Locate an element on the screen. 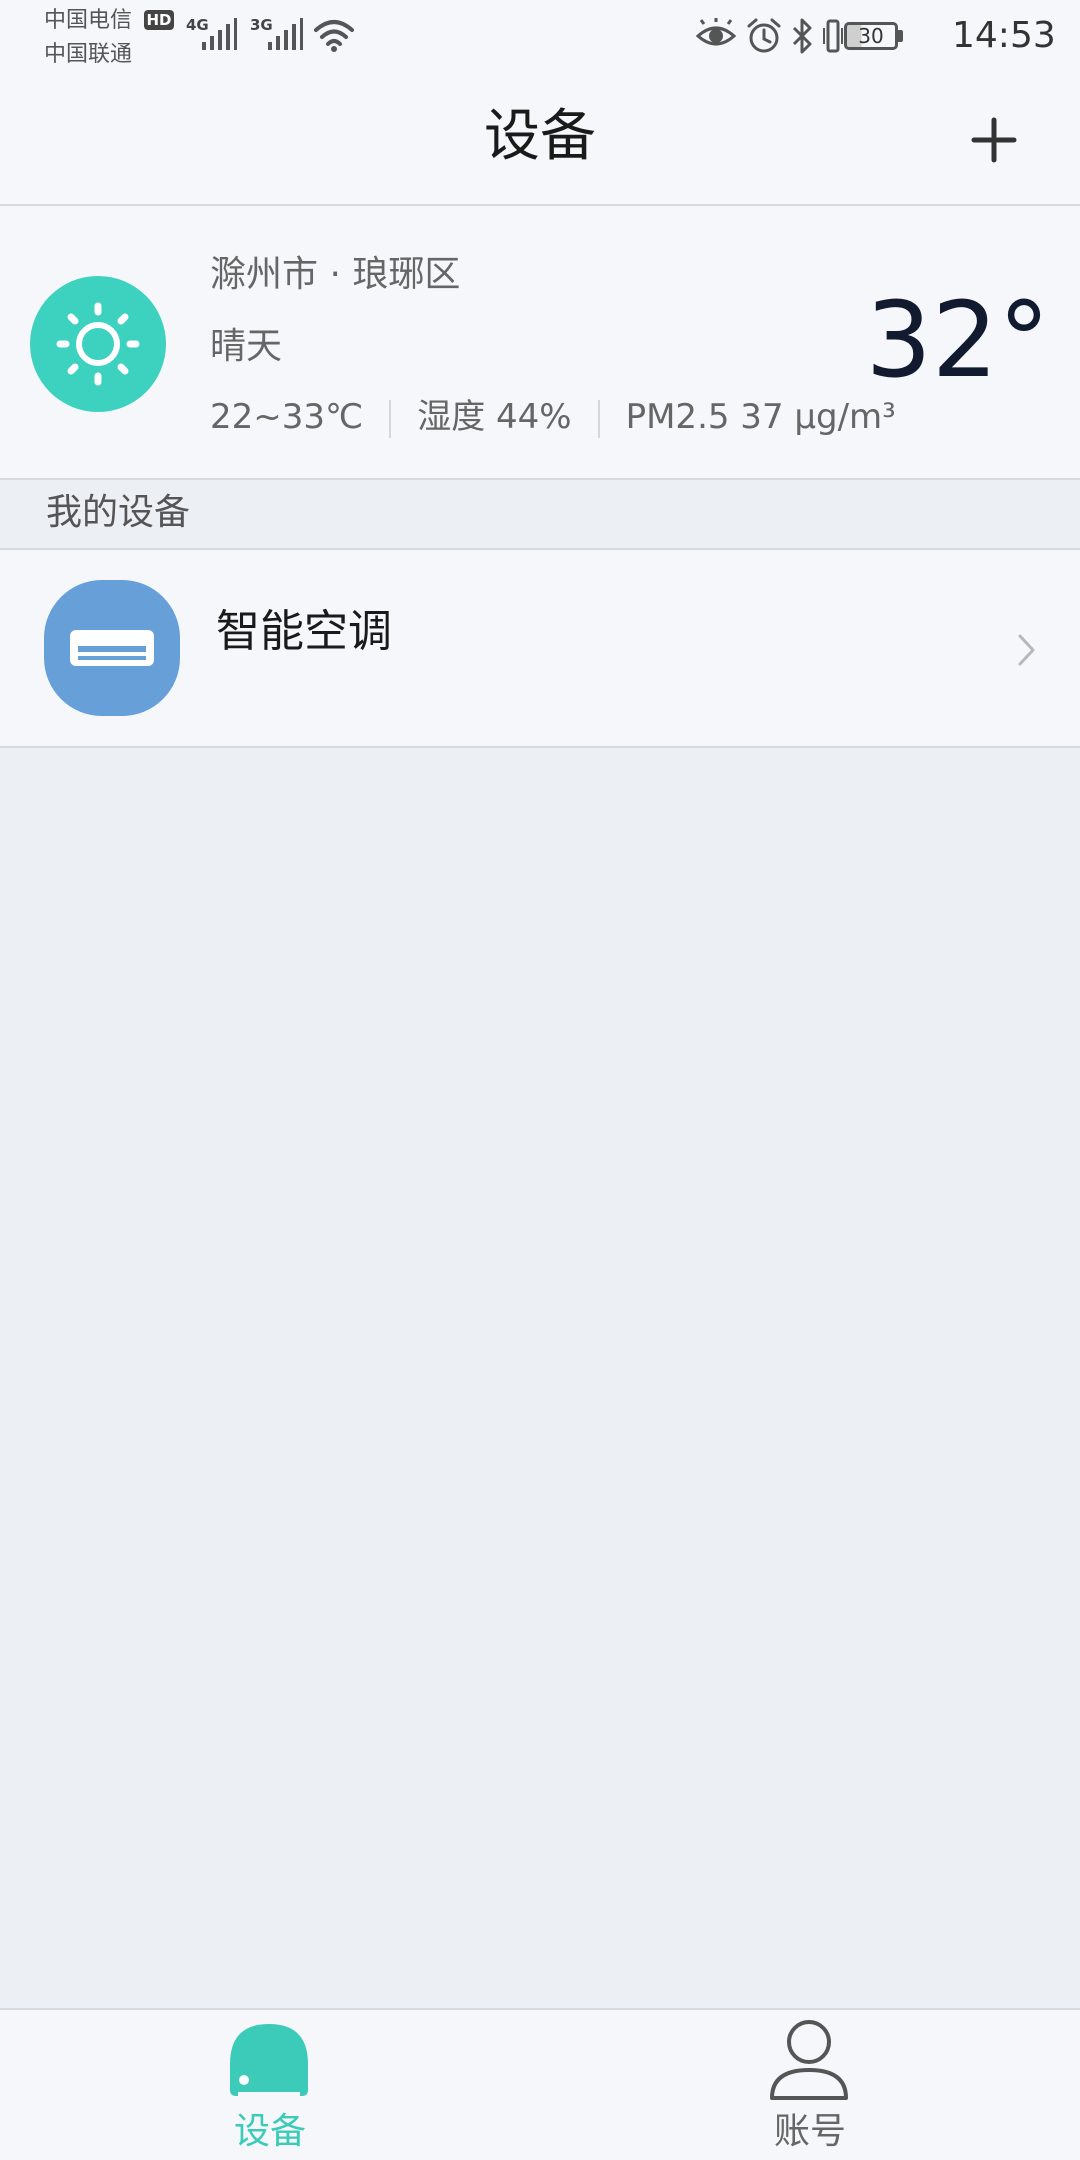 This screenshot has width=1080, height=2160. status-time: 14:53 is located at coordinates (1004, 35).